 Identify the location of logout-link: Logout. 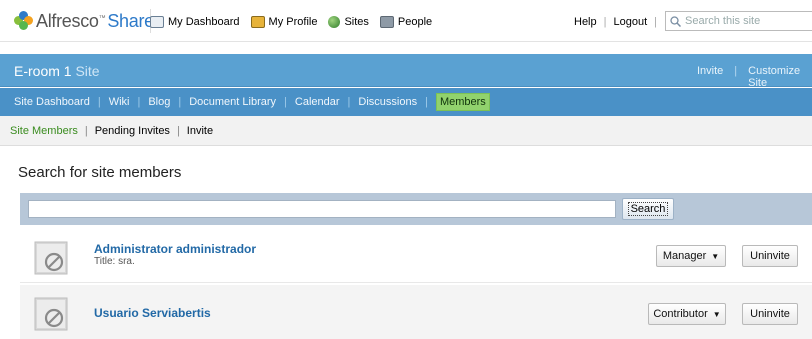
(630, 22).